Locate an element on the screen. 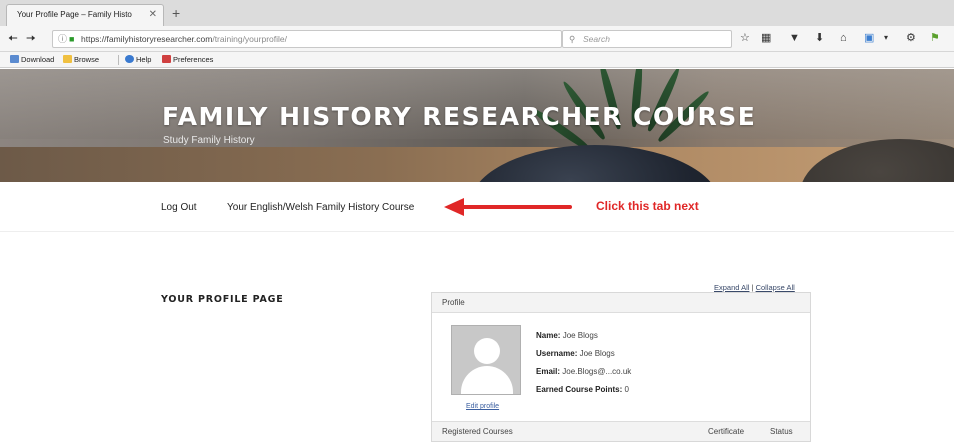  avatar-head-icon is located at coordinates (487, 351).